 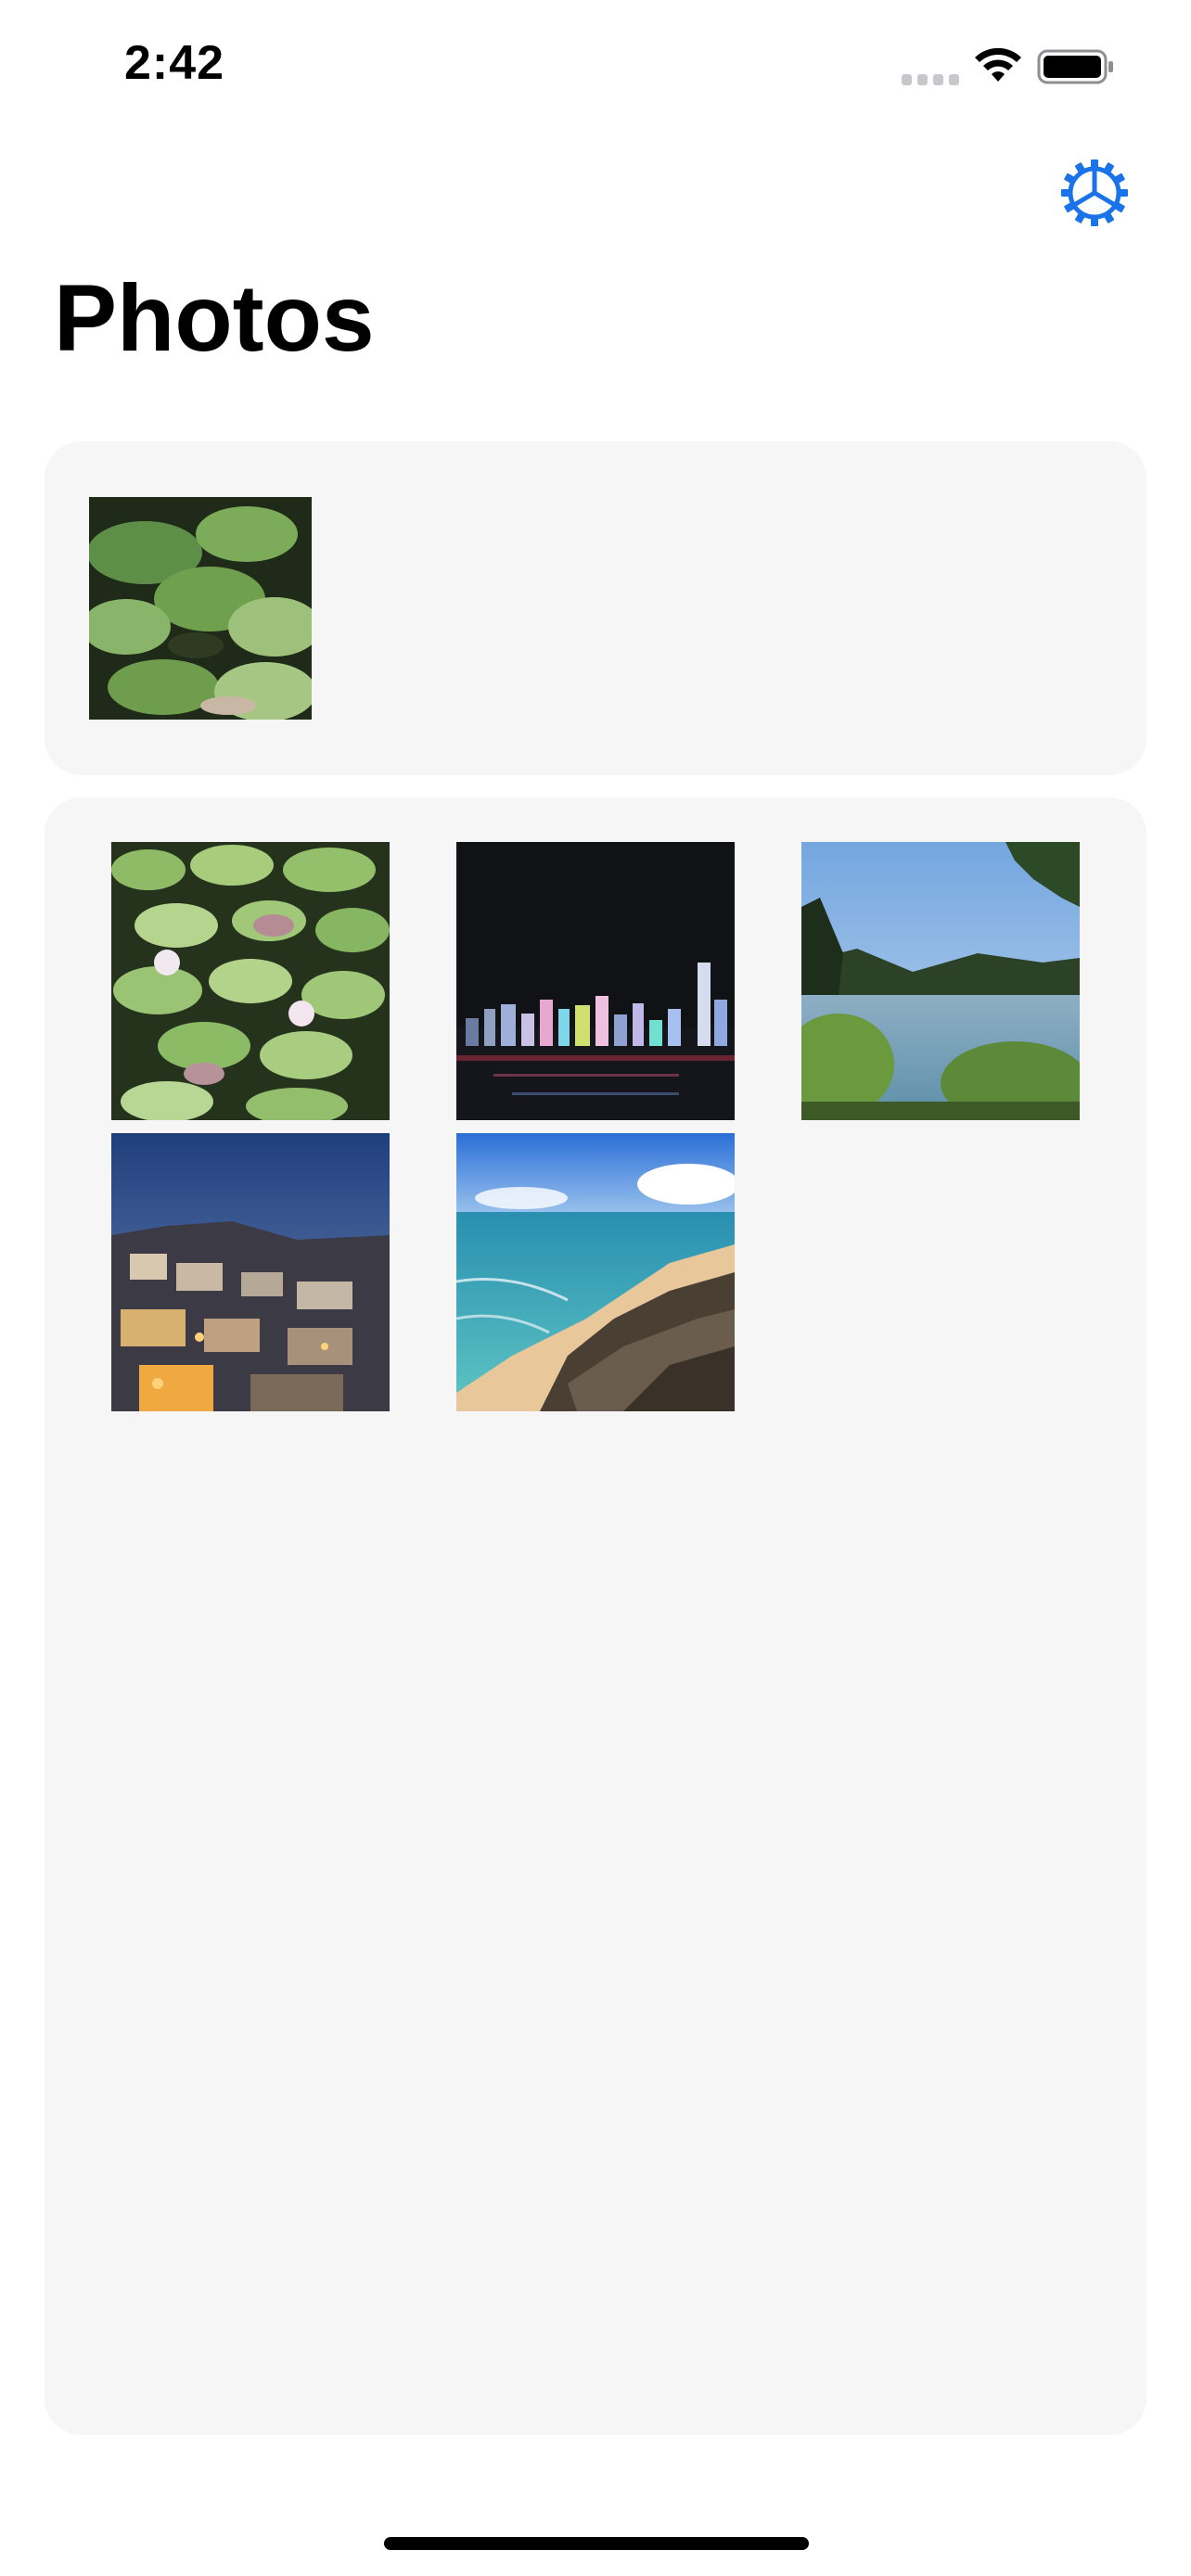 I want to click on status-bar: 2:42, so click(x=595, y=69).